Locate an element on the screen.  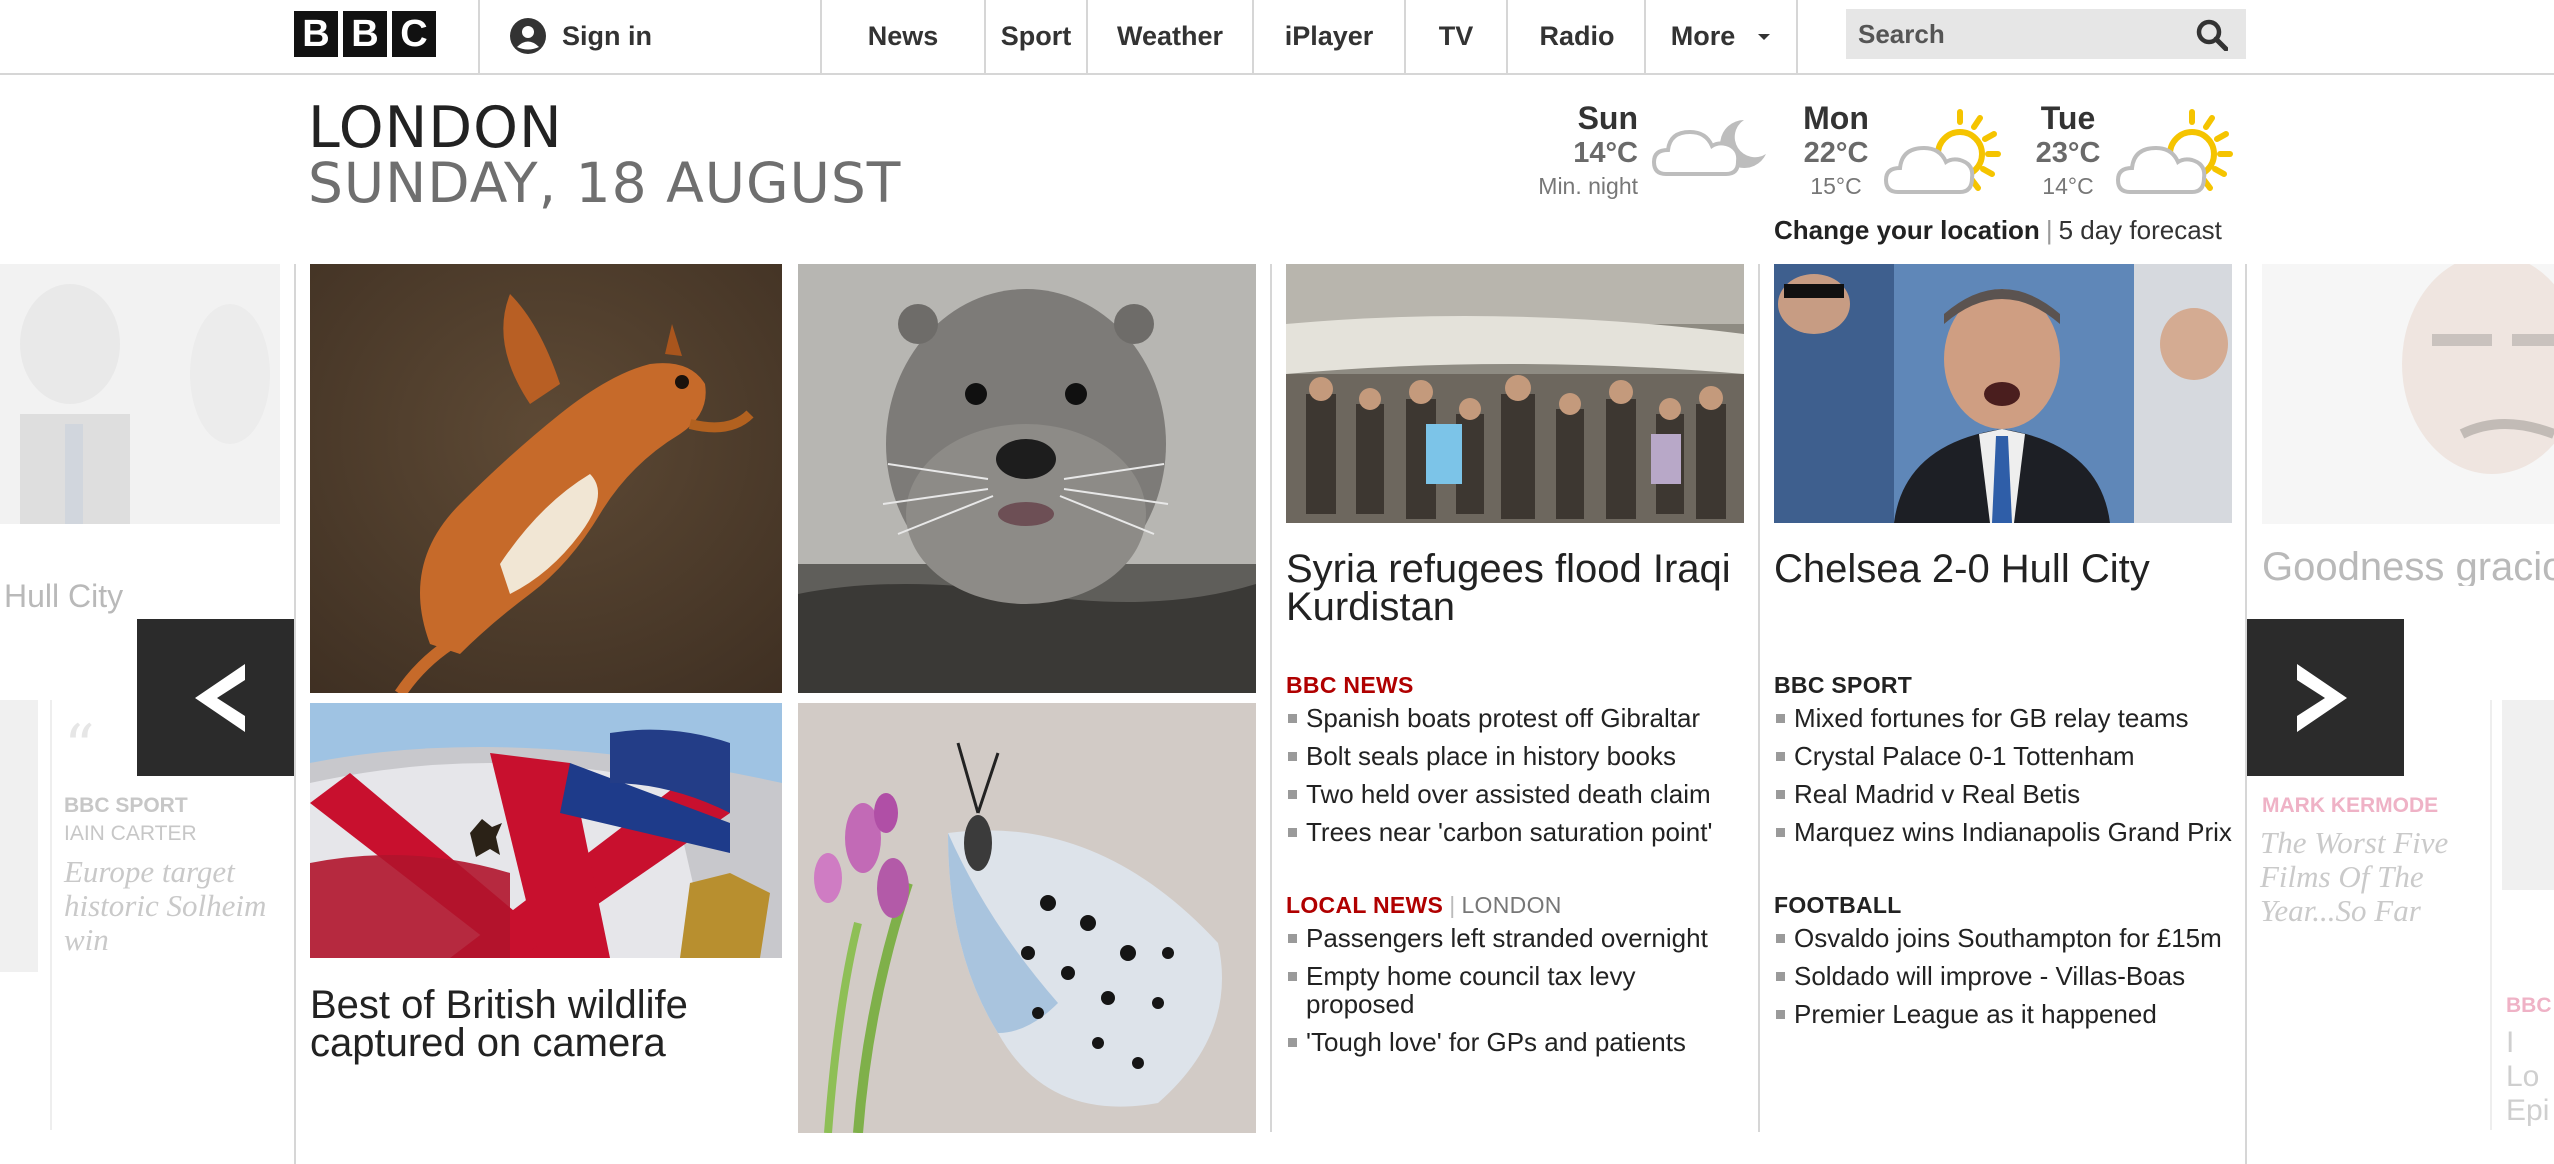
syria-refugees-photo is located at coordinates (1515, 393).